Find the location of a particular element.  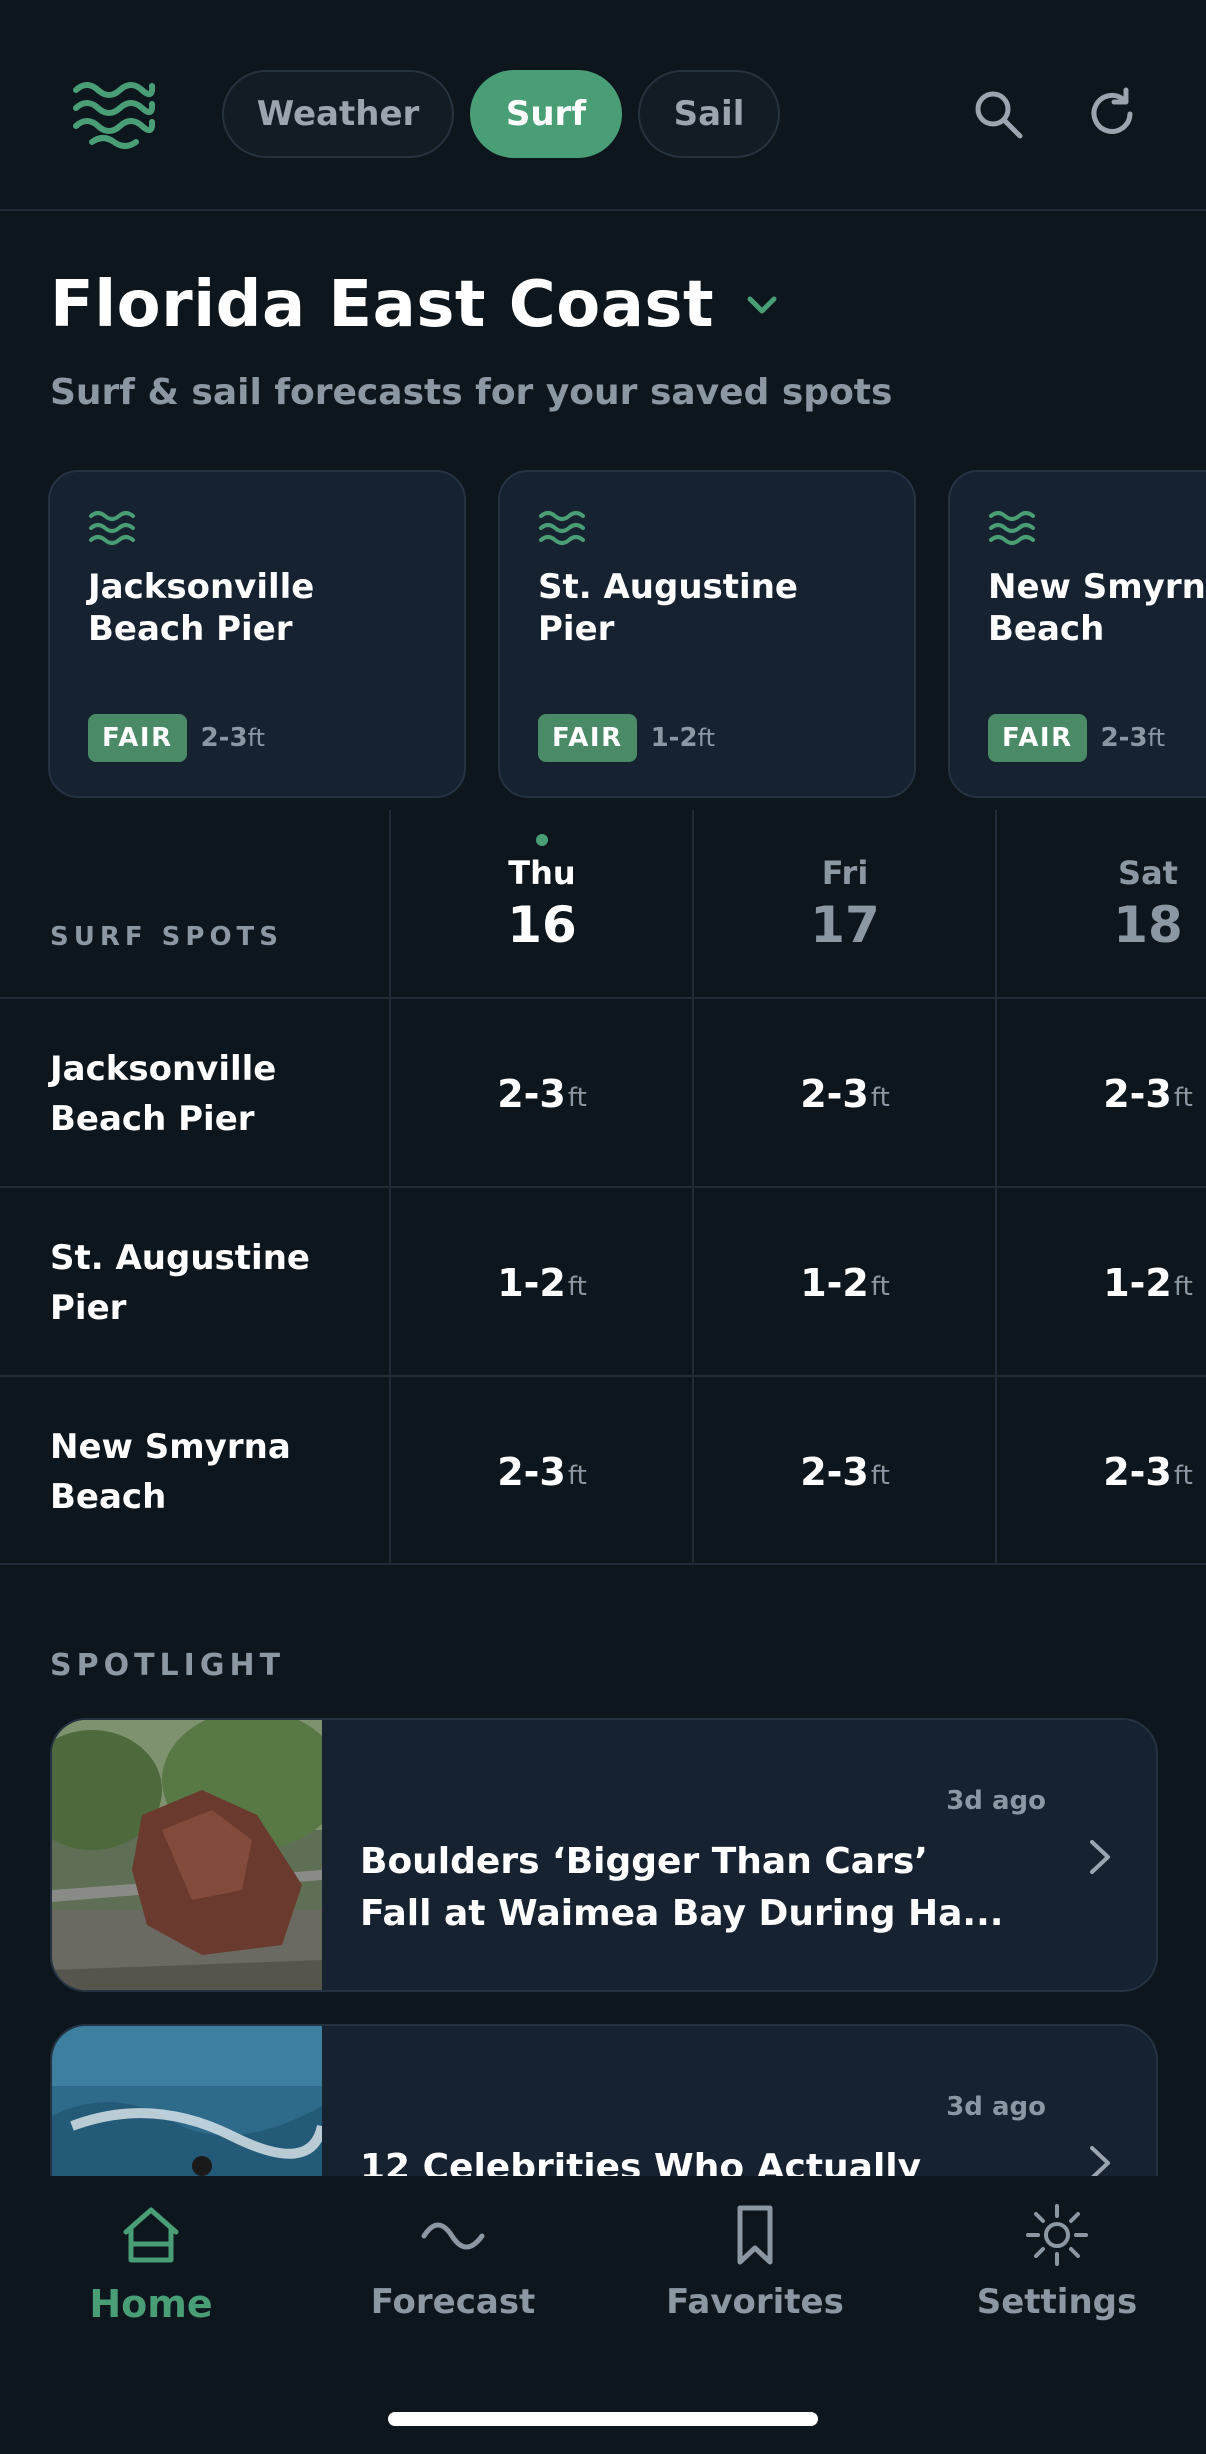

home-indicator is located at coordinates (603, 2419).